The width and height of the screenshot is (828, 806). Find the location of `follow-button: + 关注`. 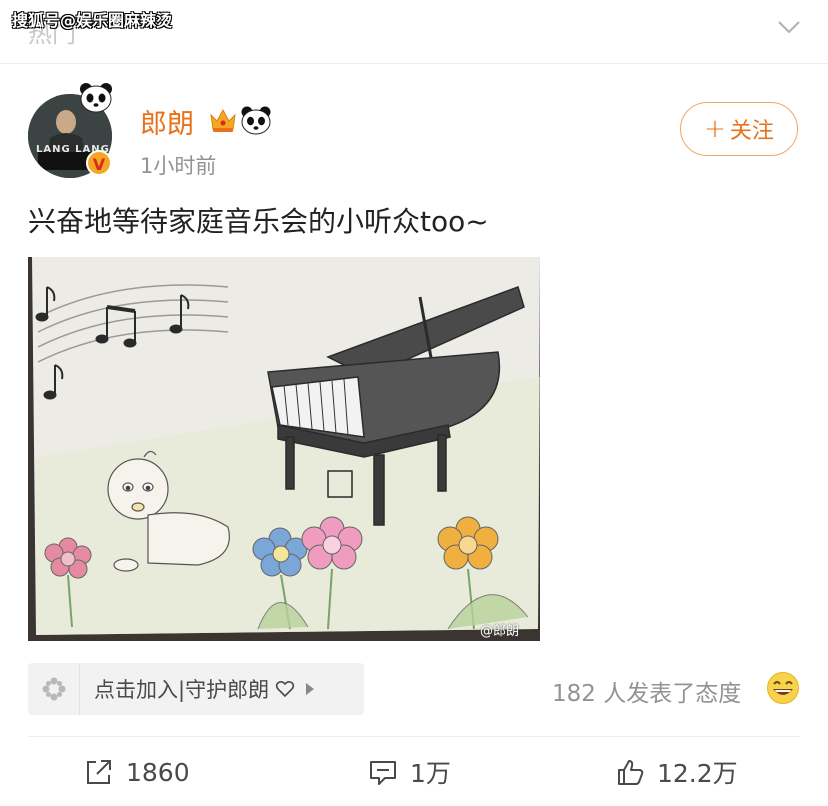

follow-button: + 关注 is located at coordinates (739, 129).